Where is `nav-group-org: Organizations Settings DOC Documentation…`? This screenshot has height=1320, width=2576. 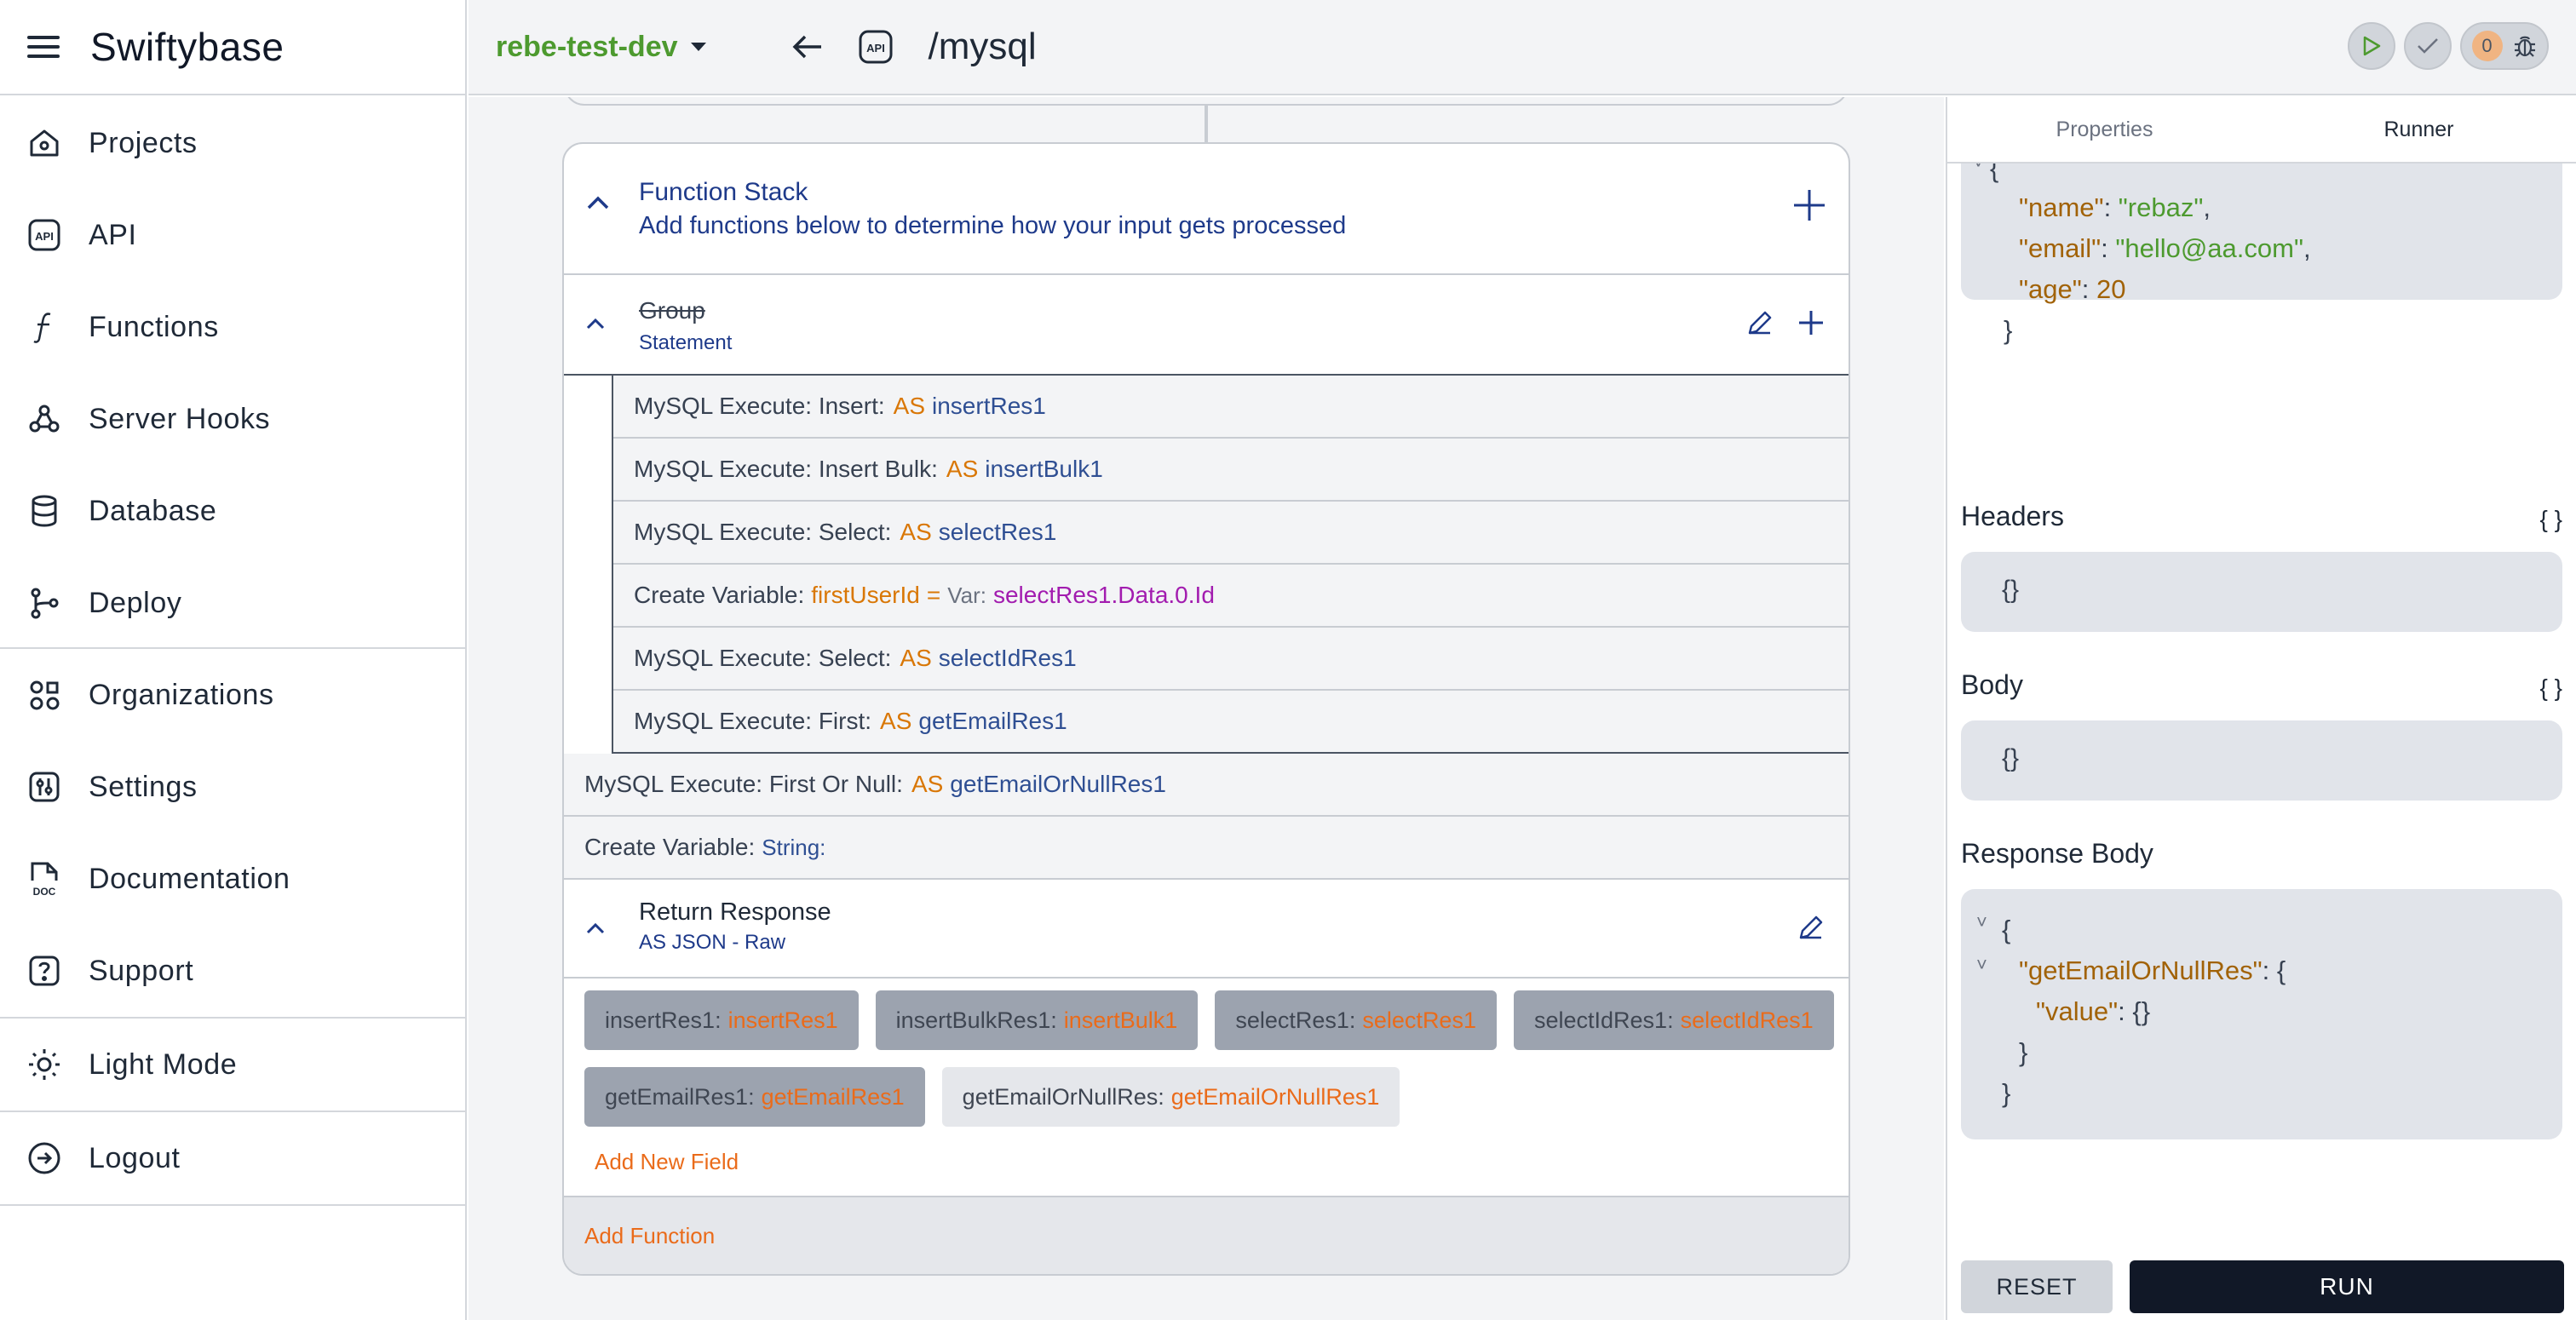
nav-group-org: Organizations Settings DOC Documentation… is located at coordinates (233, 834).